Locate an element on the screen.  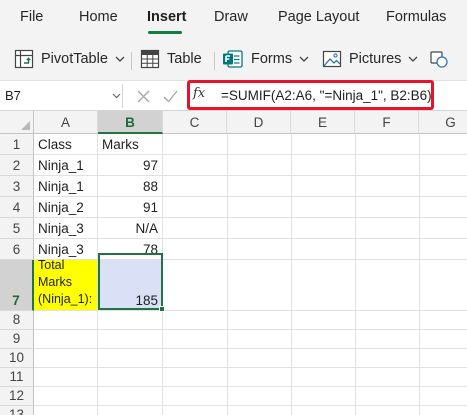
pivottable-button: PivotTable is located at coordinates (69, 59).